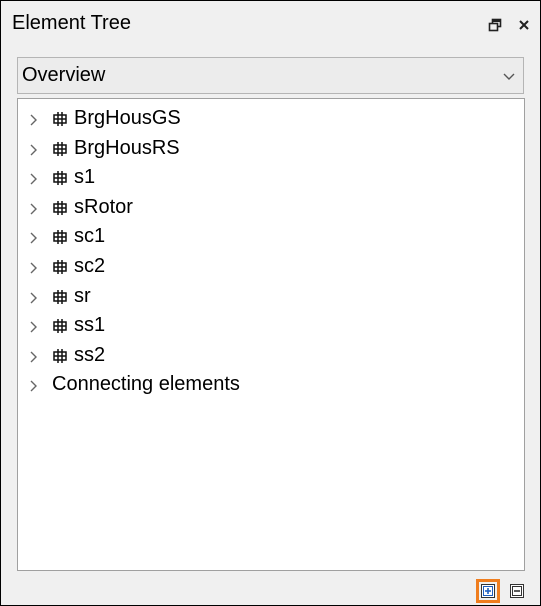 Image resolution: width=541 pixels, height=606 pixels. I want to click on float-window-icon, so click(495, 25).